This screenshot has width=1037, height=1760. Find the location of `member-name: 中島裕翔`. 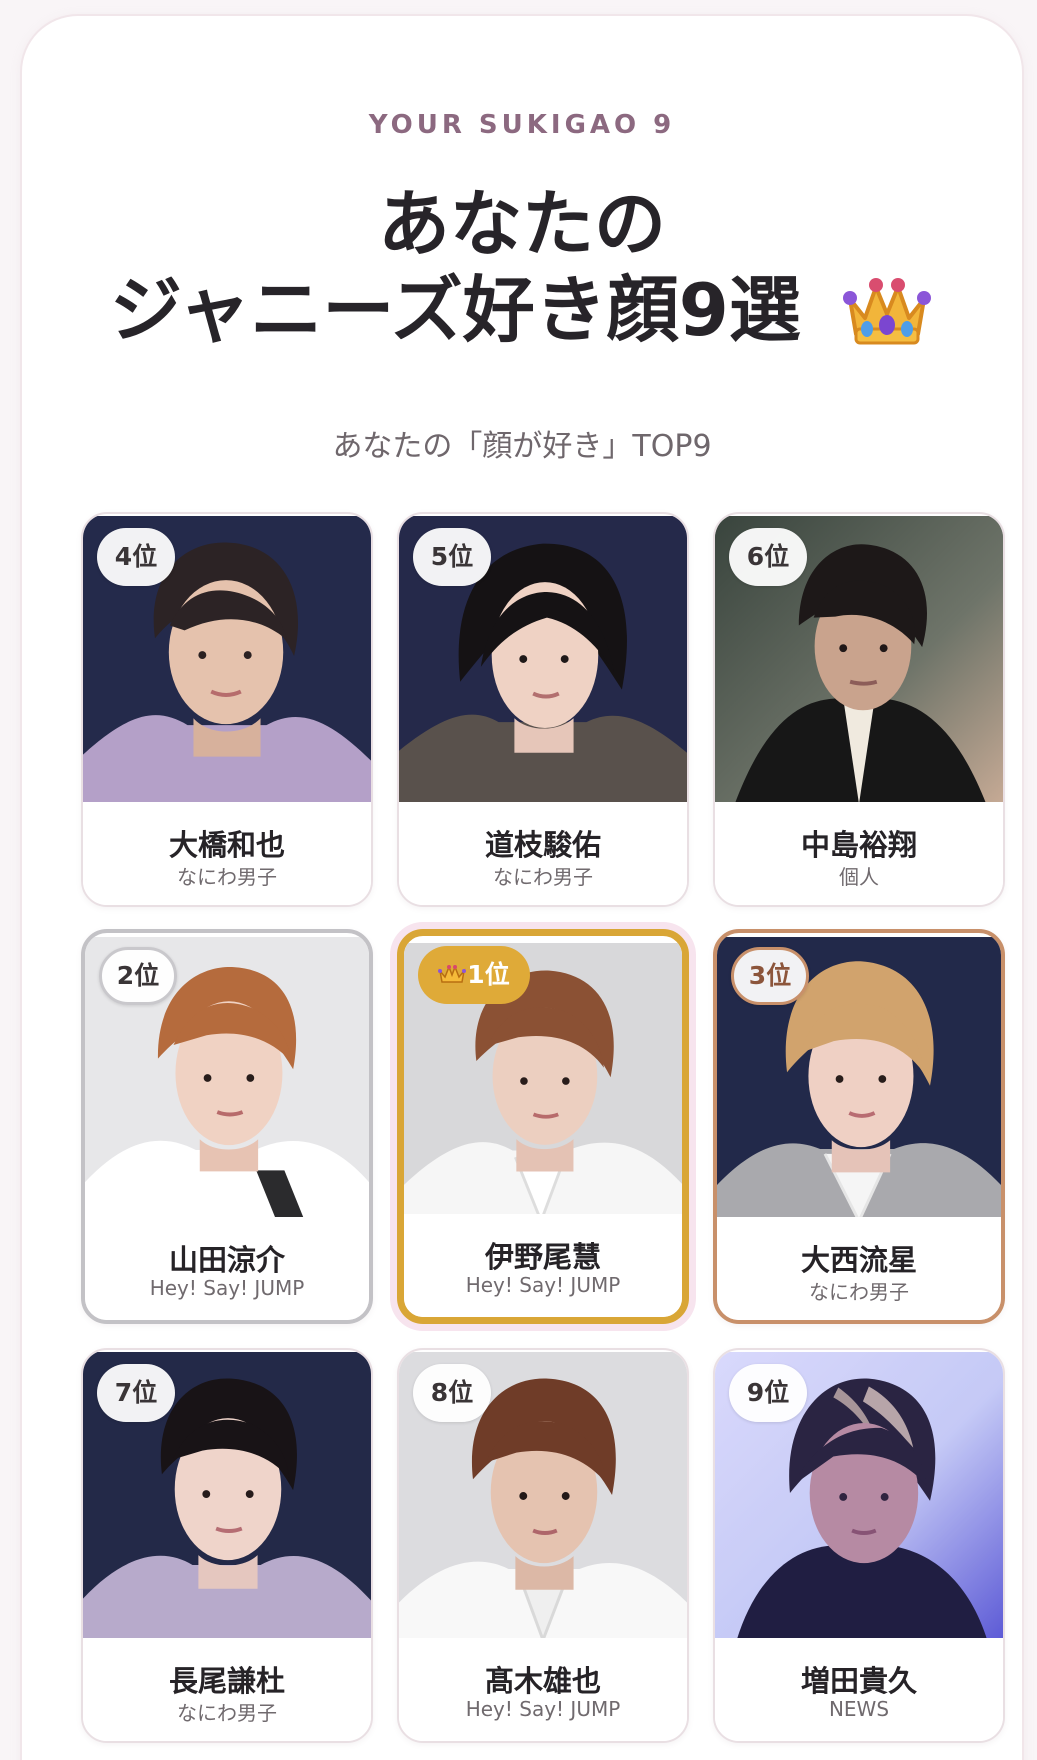

member-name: 中島裕翔 is located at coordinates (858, 845).